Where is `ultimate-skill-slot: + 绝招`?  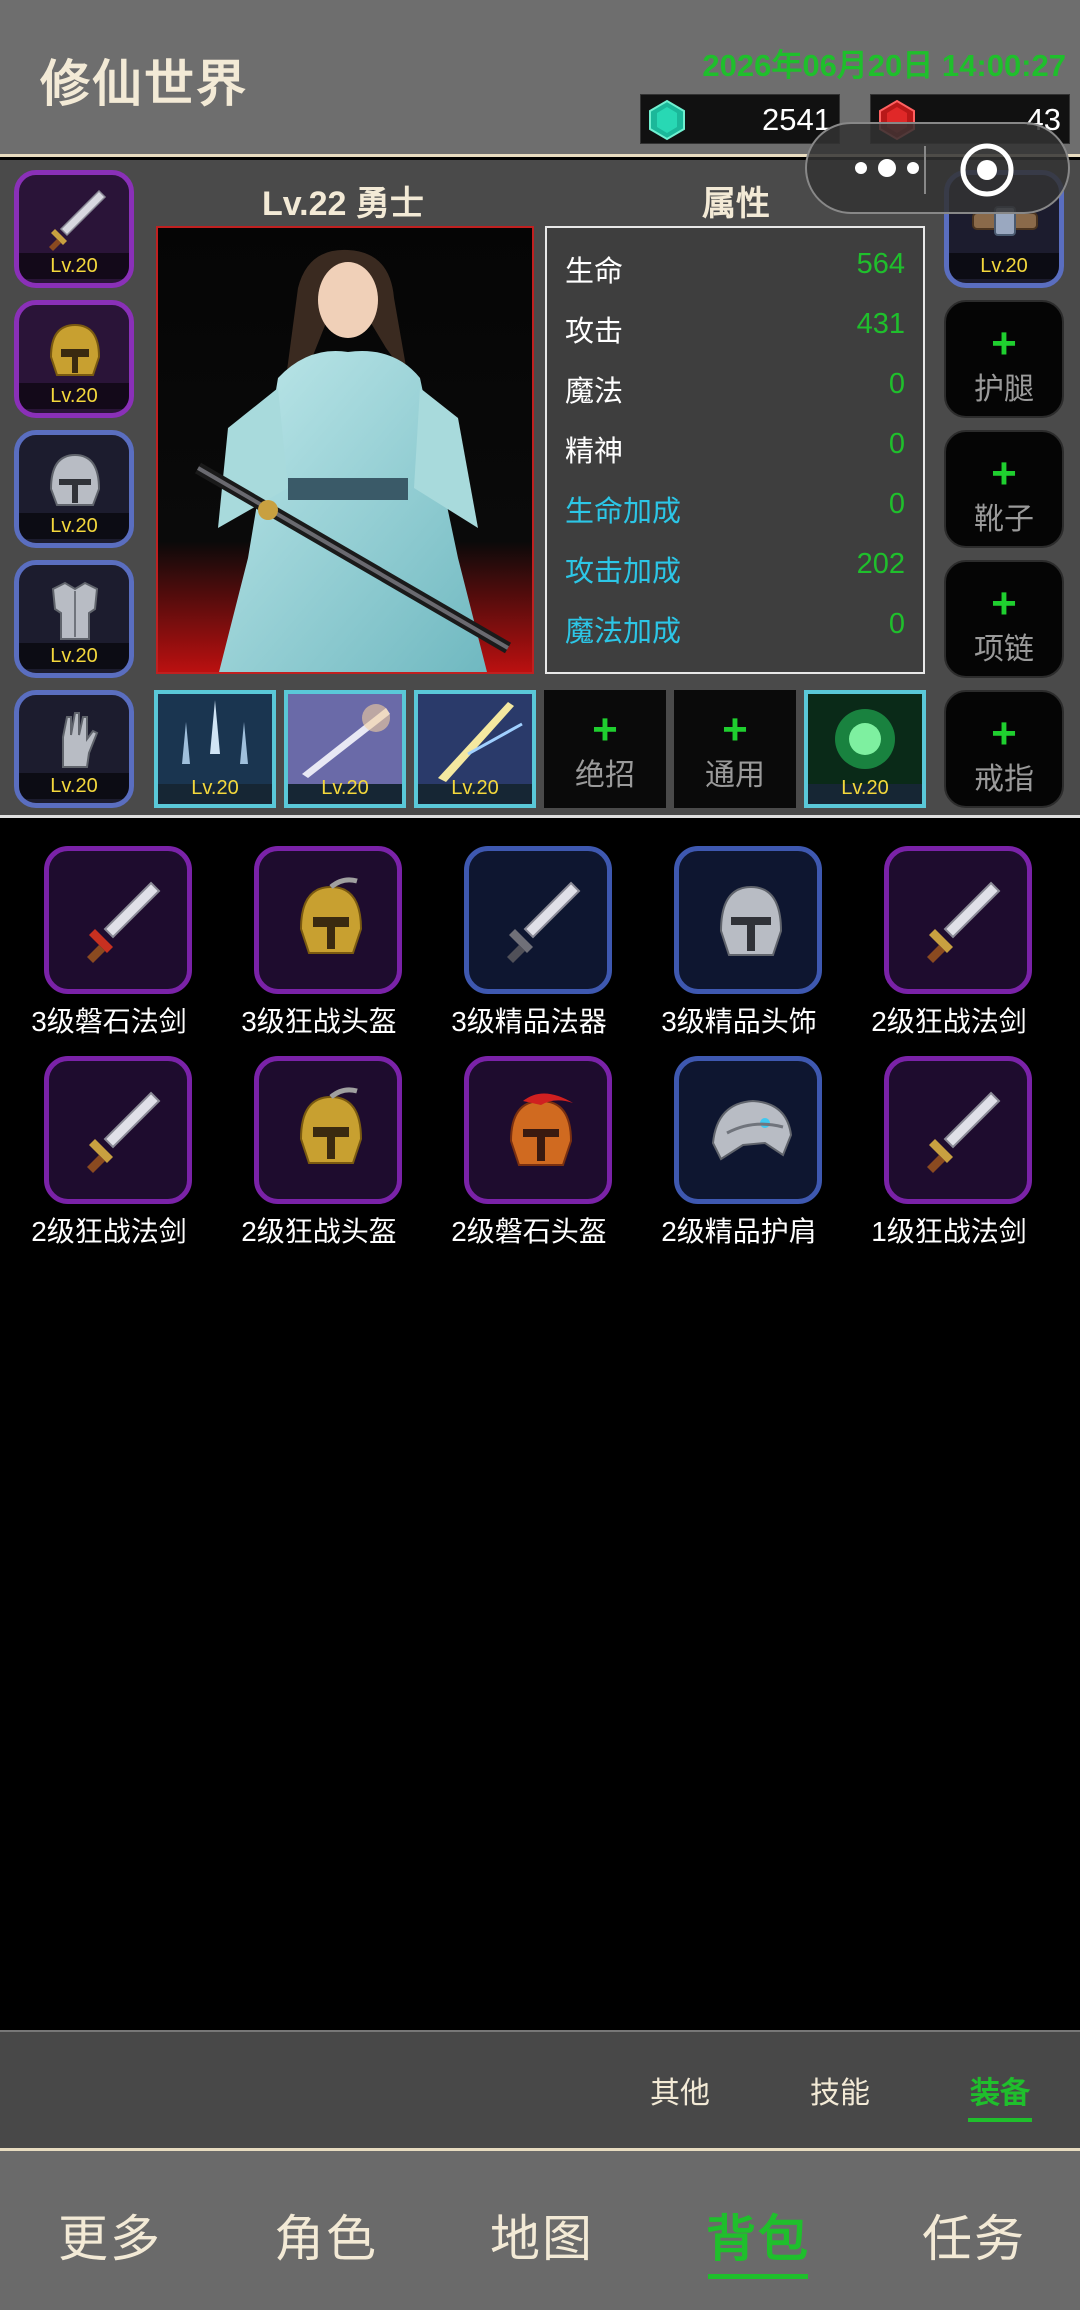 ultimate-skill-slot: + 绝招 is located at coordinates (605, 749).